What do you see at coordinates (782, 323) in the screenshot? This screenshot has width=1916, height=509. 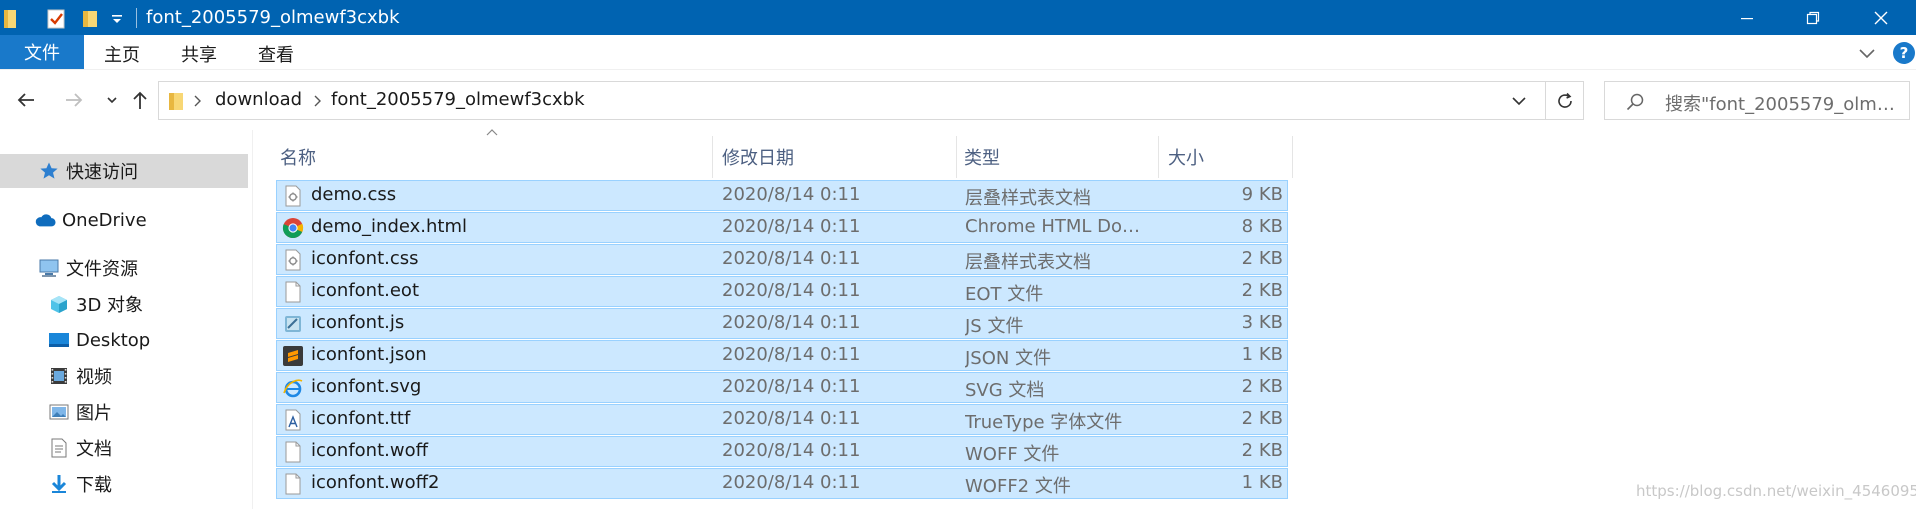 I see `table-row: iconfont.js 2020/8/14 0:11 JS 文件 3 KB` at bounding box center [782, 323].